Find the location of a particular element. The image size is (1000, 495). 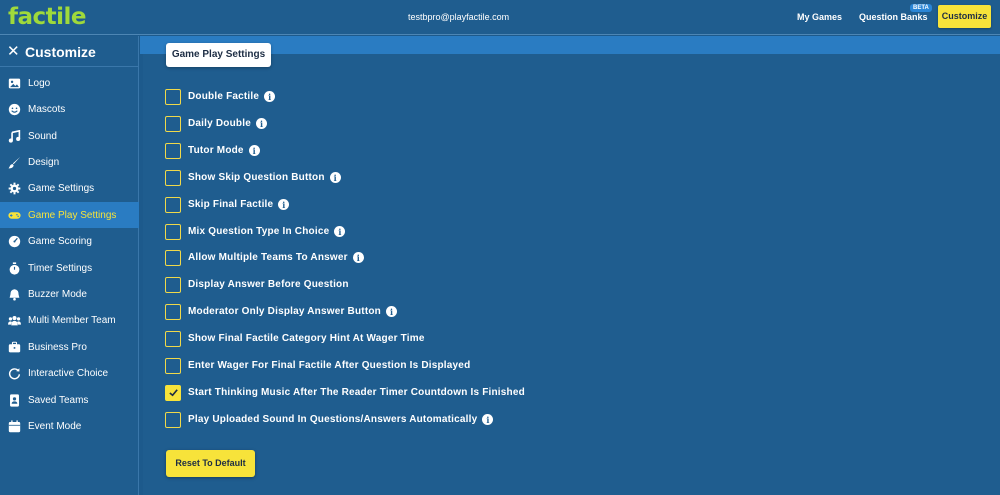

setting-label: Display Answer Before Question is located at coordinates (268, 284).